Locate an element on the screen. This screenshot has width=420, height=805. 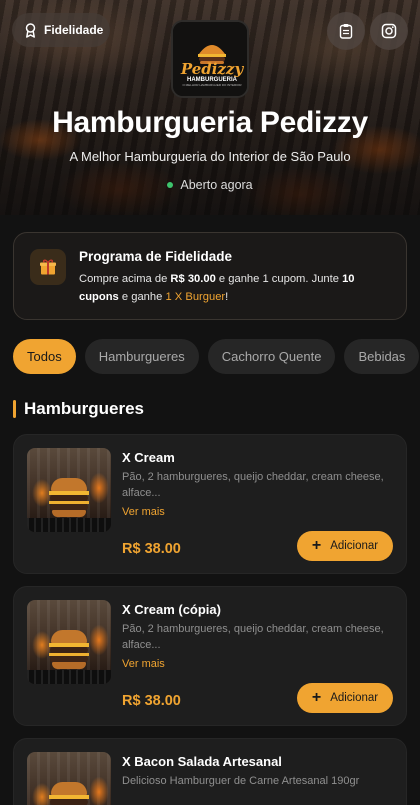
tab-hamburgueres: Hamburgueres is located at coordinates (141, 356).